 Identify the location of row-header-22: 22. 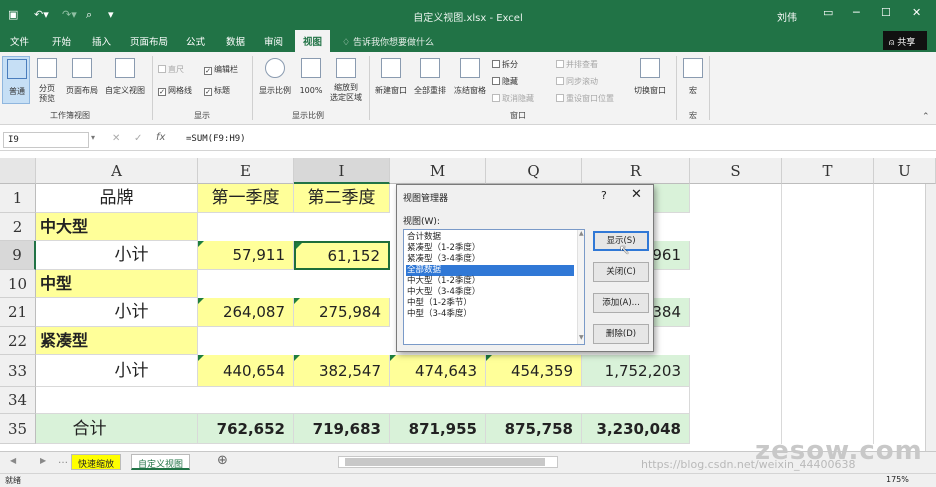
(18, 341).